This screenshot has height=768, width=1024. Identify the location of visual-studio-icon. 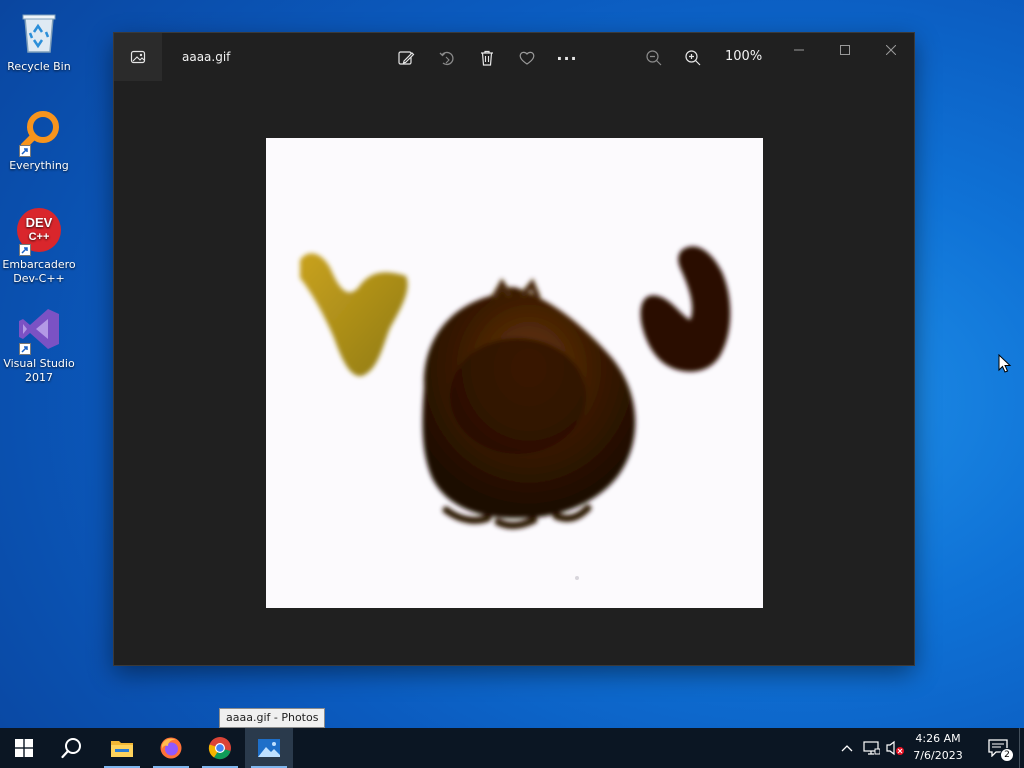
(39, 329).